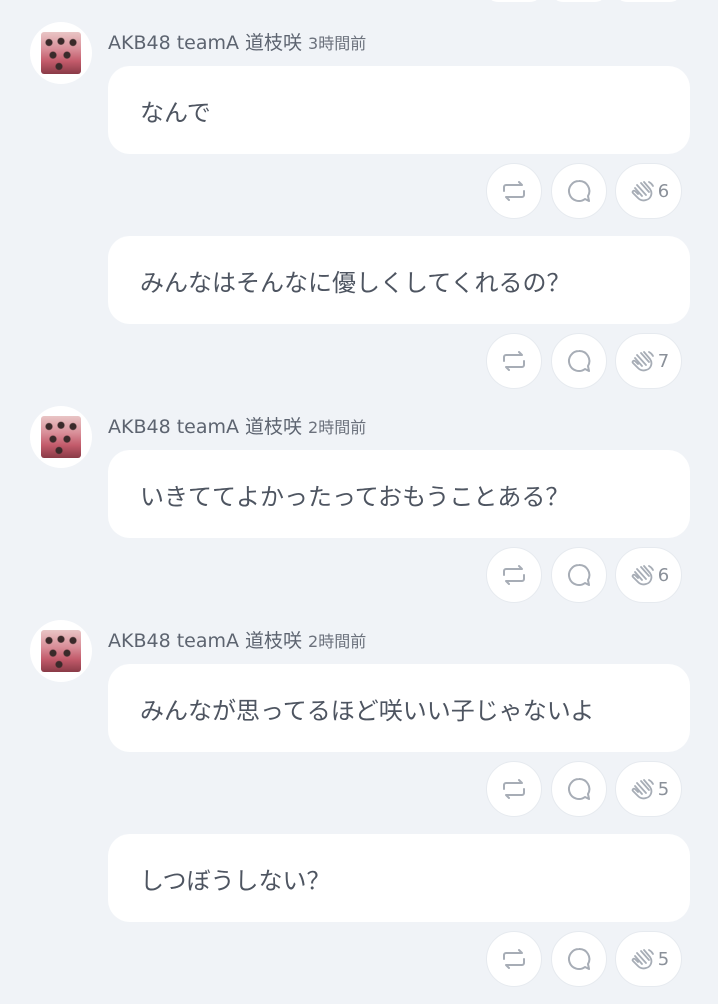 The height and width of the screenshot is (1004, 718). I want to click on message-bubble: しつぼうしない？, so click(399, 878).